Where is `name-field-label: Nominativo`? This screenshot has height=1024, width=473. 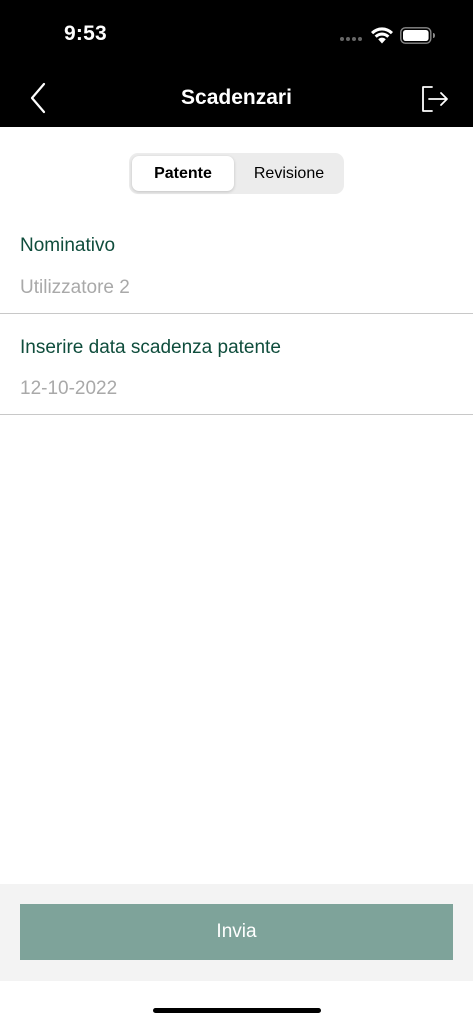 name-field-label: Nominativo is located at coordinates (68, 245).